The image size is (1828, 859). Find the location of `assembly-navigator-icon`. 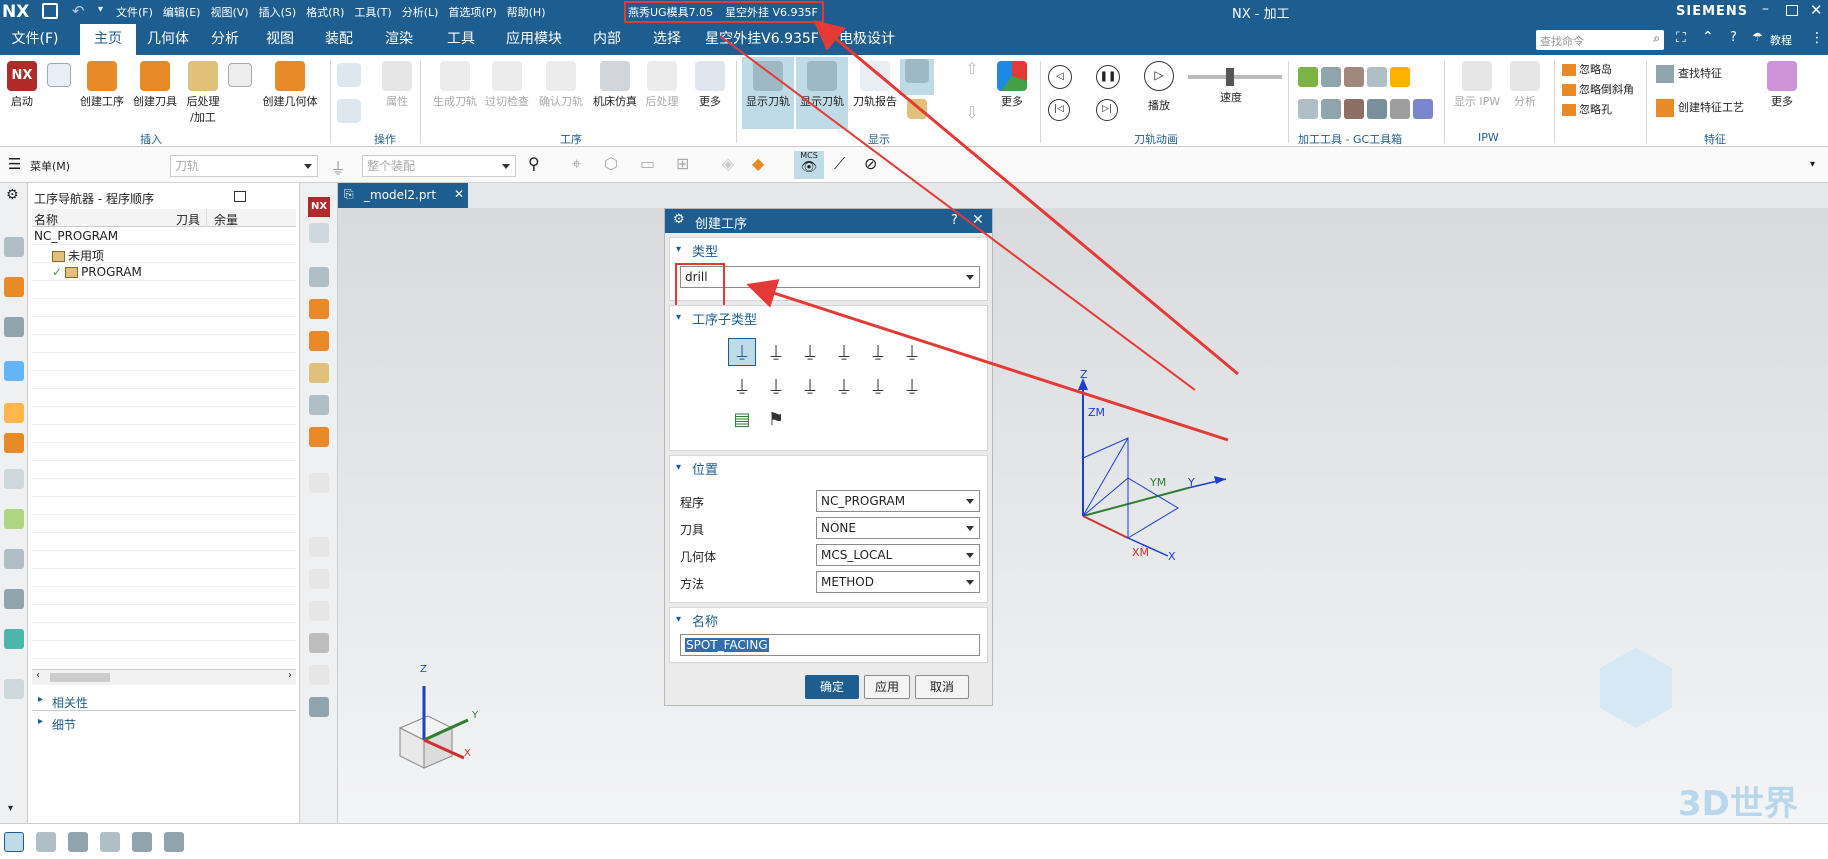

assembly-navigator-icon is located at coordinates (14, 287).